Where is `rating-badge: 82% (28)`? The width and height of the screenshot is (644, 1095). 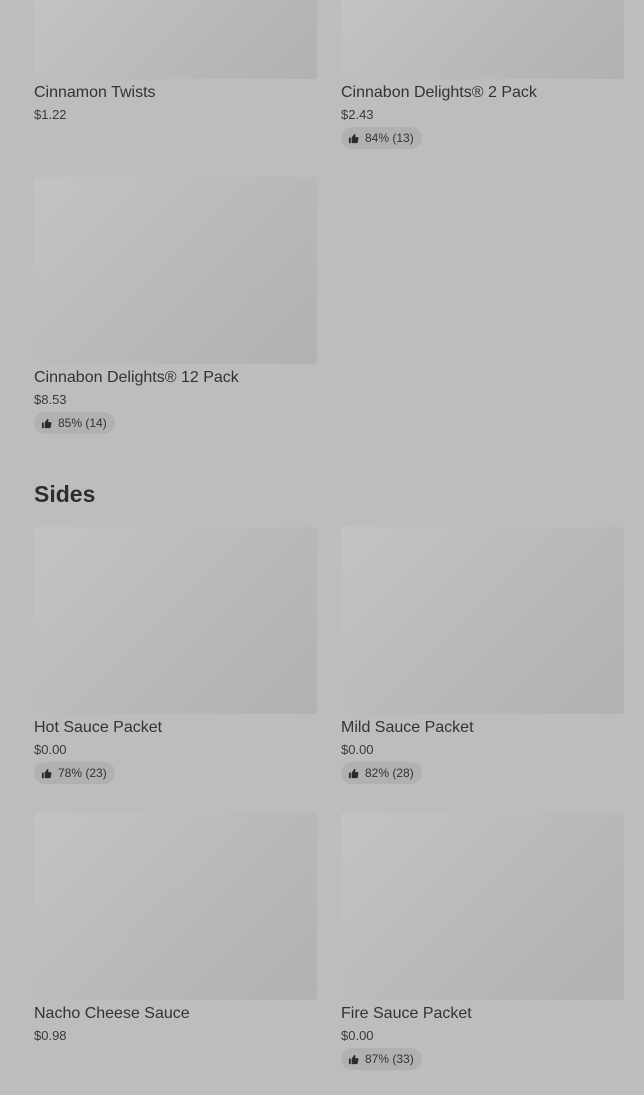
rating-badge: 82% (28) is located at coordinates (381, 773).